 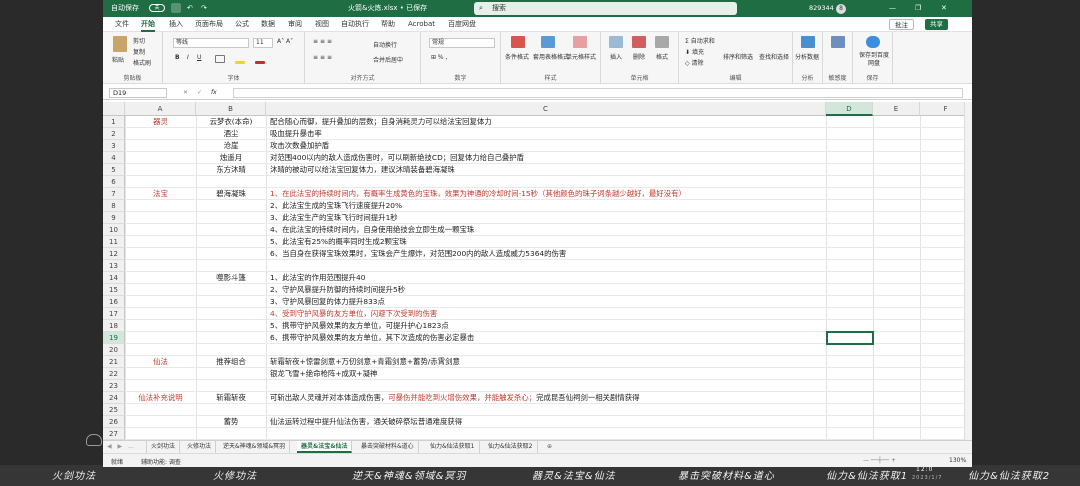 What do you see at coordinates (190, 8) in the screenshot?
I see `undo-icon: ↶` at bounding box center [190, 8].